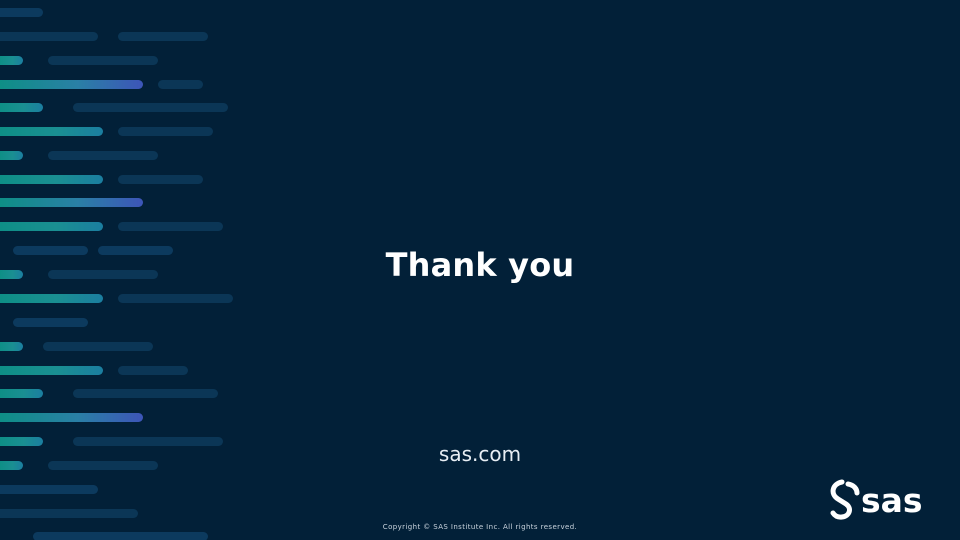  I want to click on sas-logo-icon: sas, so click(876, 499).